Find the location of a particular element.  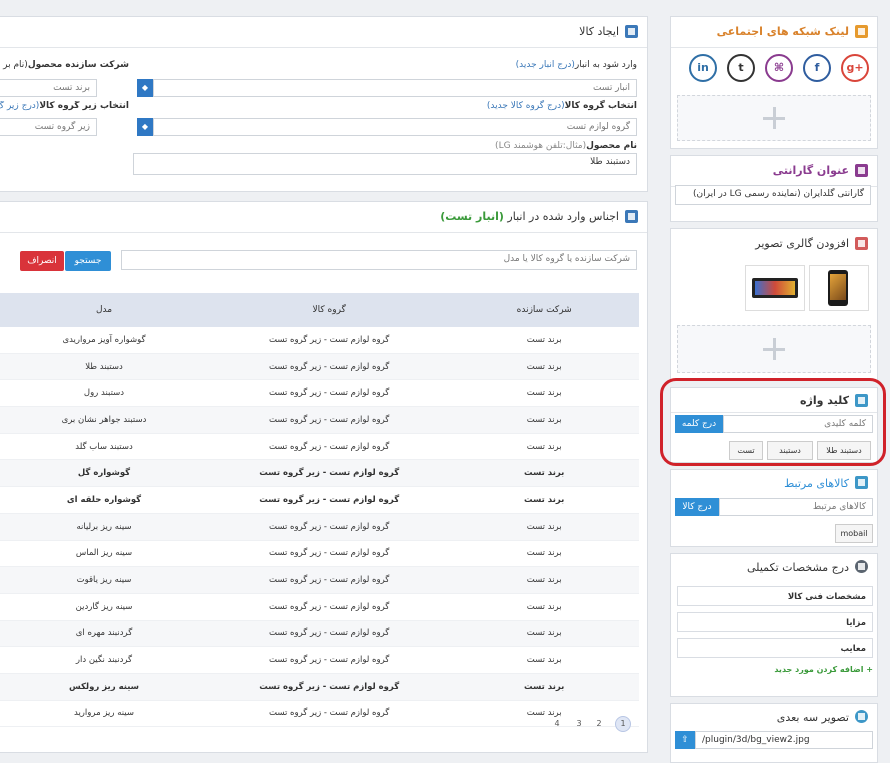

google-plus-icon: g+ is located at coordinates (855, 68).